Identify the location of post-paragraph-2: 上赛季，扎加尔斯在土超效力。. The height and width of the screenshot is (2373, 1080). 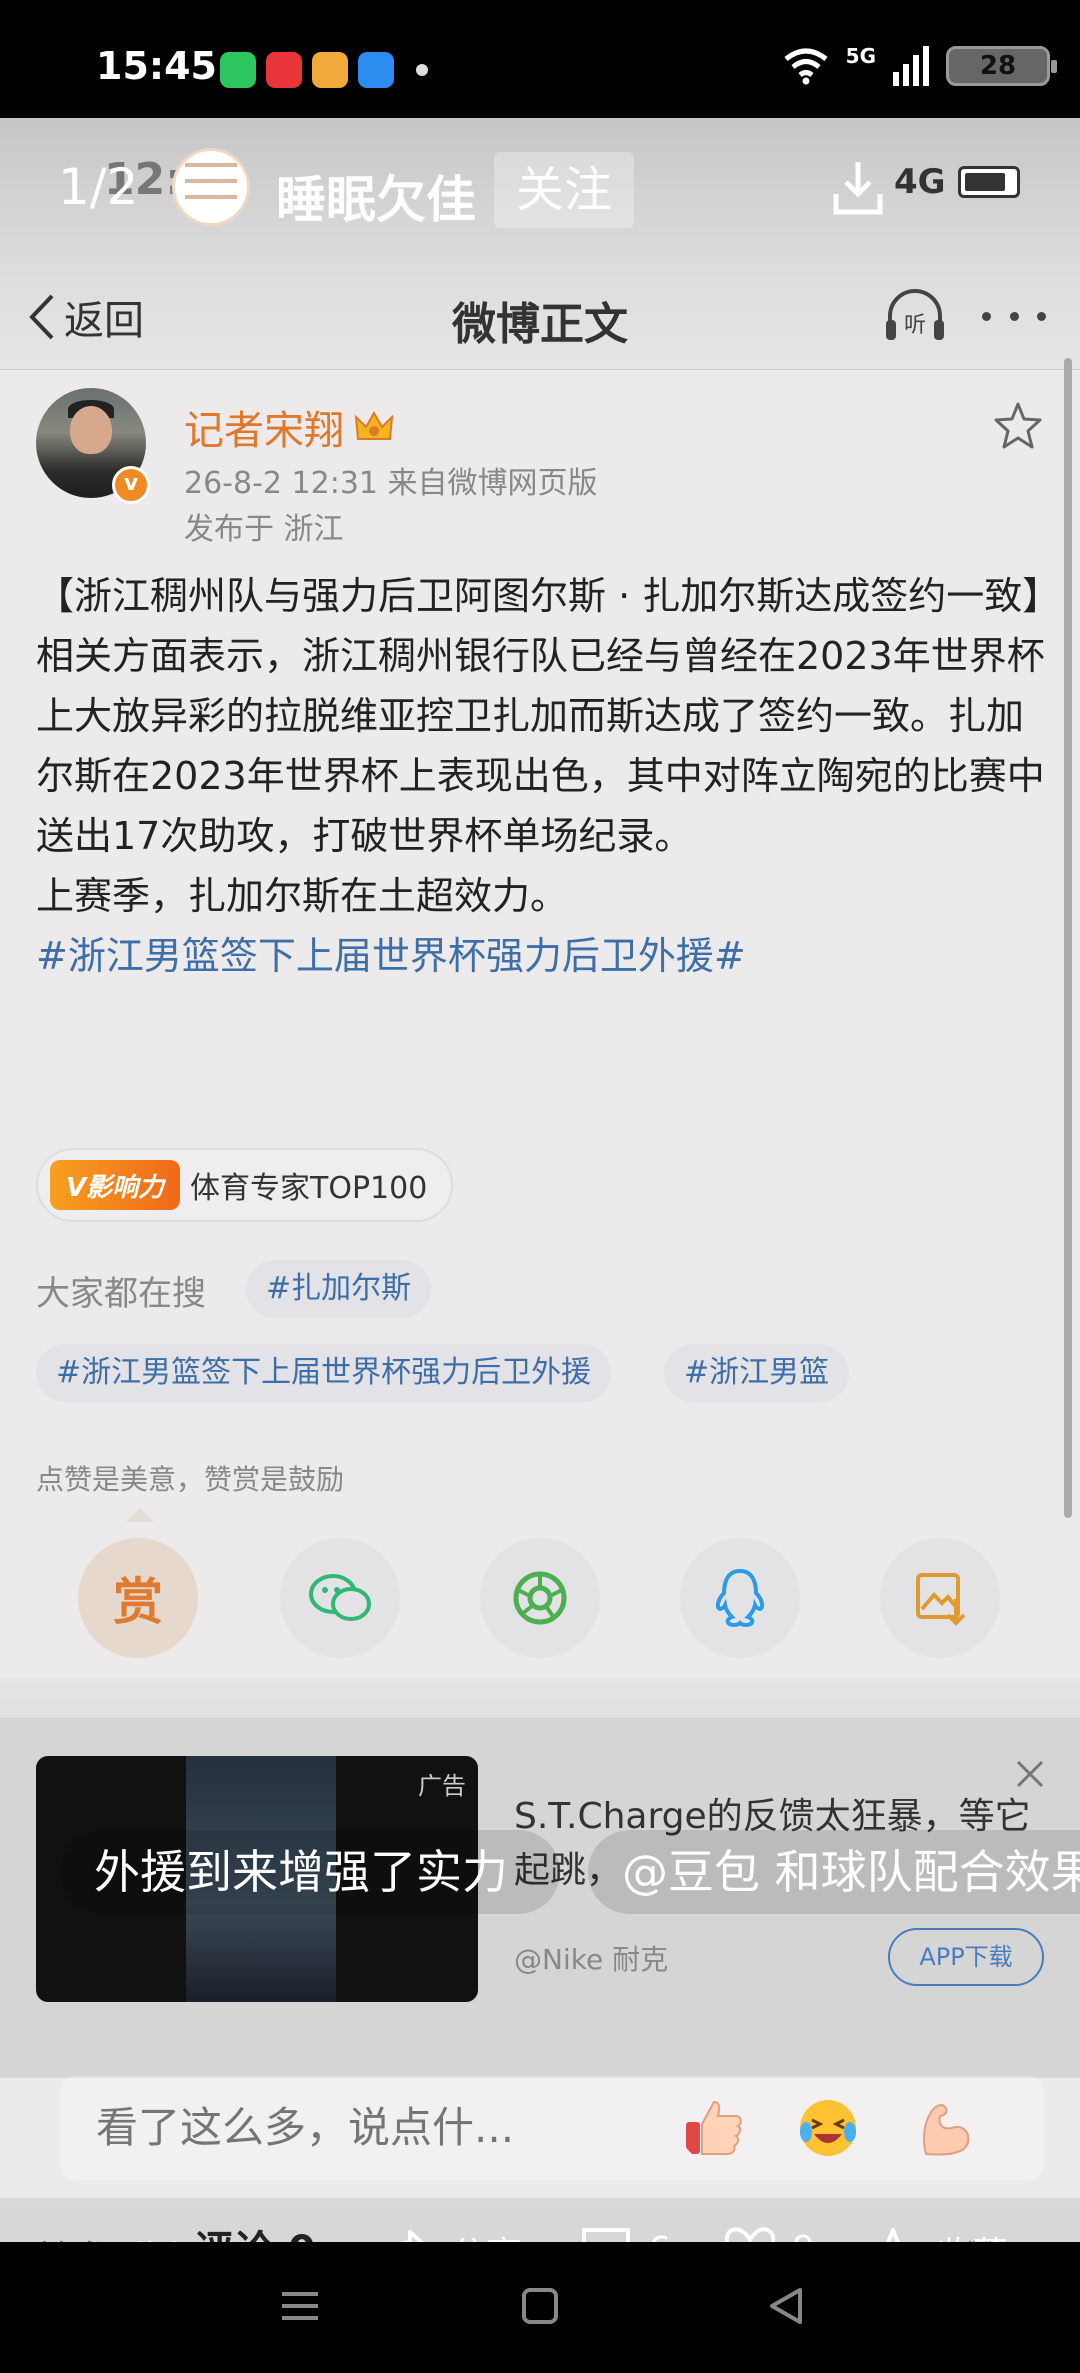
(302, 896).